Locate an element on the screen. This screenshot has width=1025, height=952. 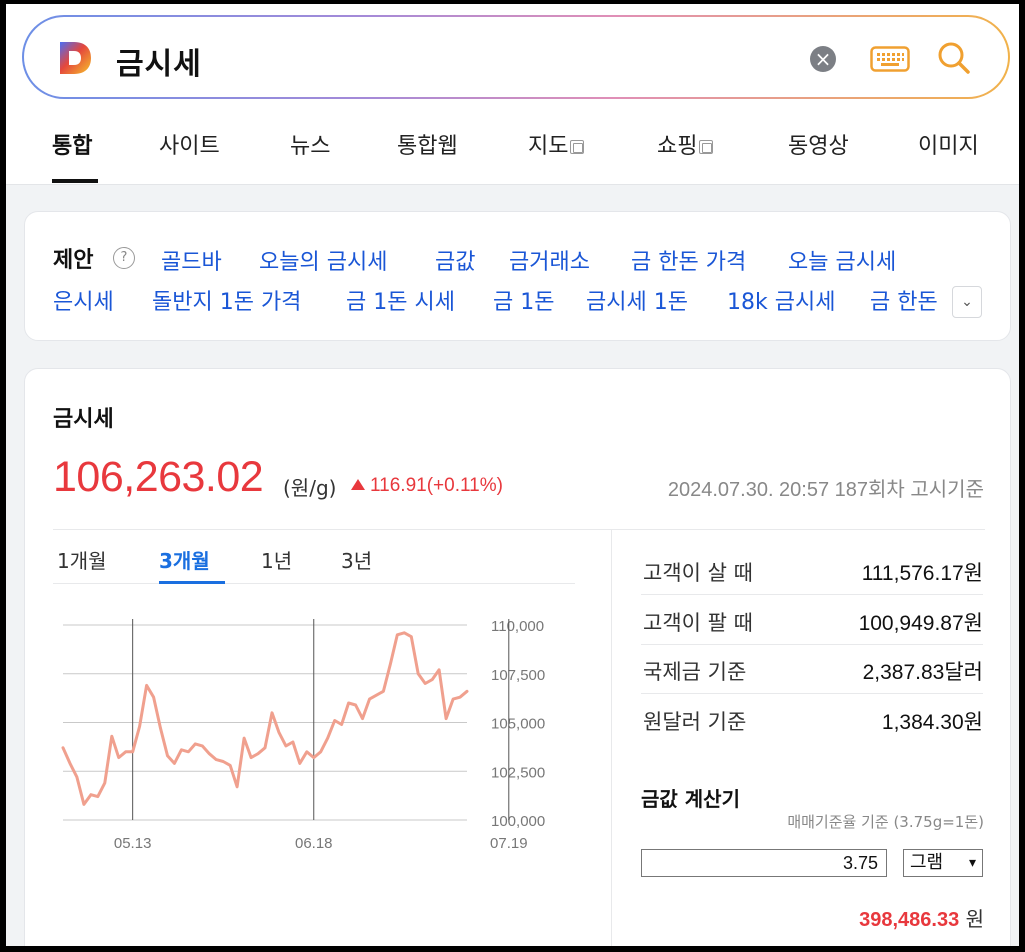
tab-web: 통합웹 is located at coordinates (427, 144).